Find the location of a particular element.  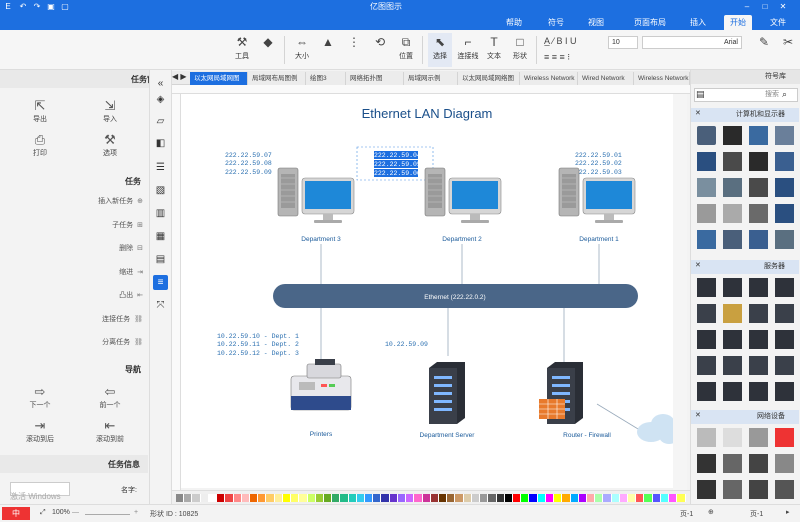

shape-screen is located at coordinates (784, 135).